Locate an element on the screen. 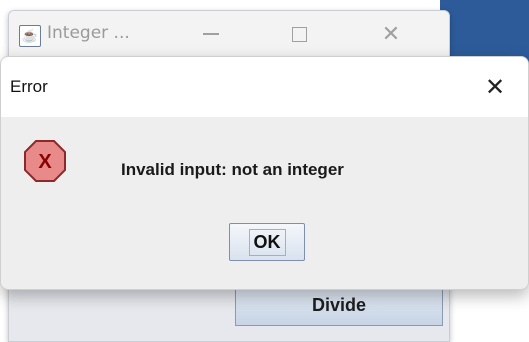 This screenshot has height=342, width=529. close-button: ✕ is located at coordinates (391, 34).